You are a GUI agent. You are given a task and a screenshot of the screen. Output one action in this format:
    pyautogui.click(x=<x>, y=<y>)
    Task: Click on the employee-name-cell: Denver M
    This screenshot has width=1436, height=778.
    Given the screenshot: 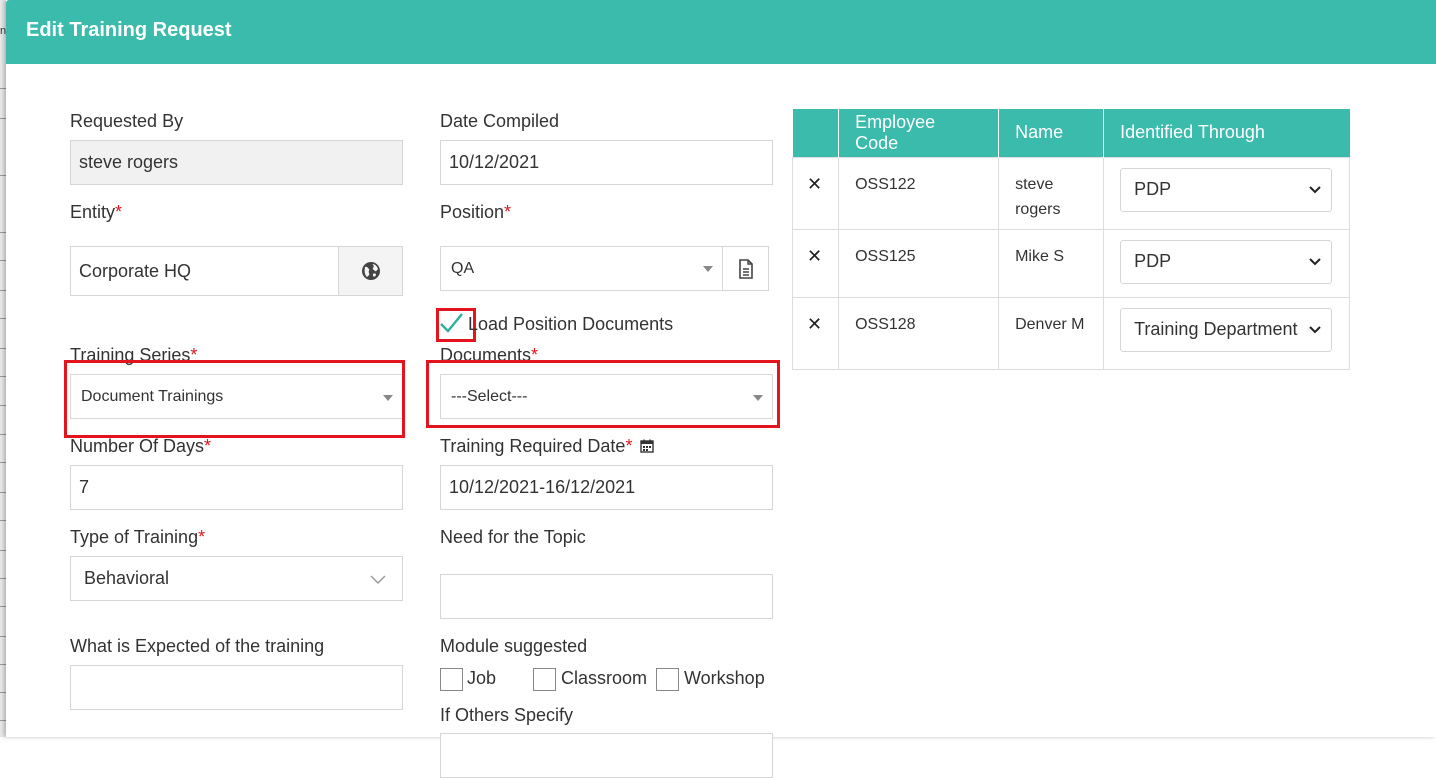 What is the action you would take?
    pyautogui.click(x=1051, y=333)
    